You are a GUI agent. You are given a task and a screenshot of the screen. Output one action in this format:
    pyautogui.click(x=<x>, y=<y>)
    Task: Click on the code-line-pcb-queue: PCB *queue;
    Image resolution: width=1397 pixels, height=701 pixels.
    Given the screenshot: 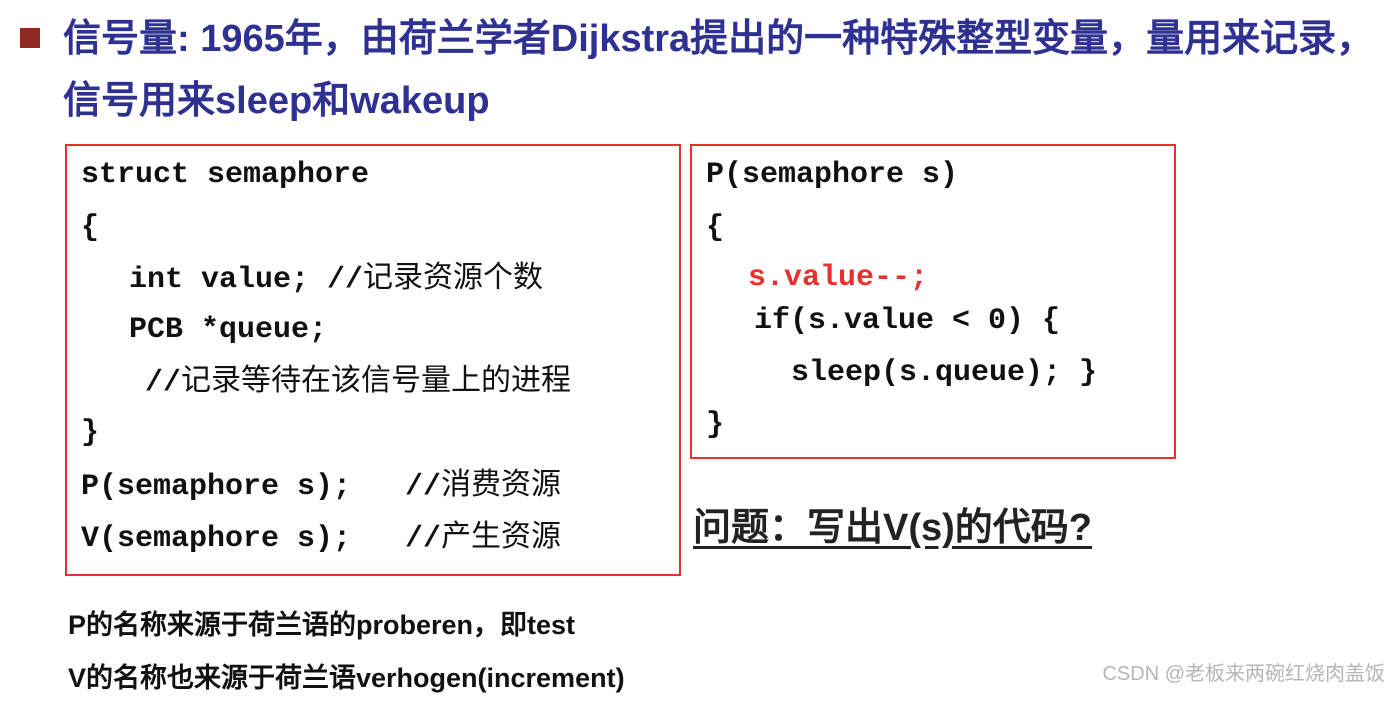 What is the action you would take?
    pyautogui.click(x=228, y=330)
    